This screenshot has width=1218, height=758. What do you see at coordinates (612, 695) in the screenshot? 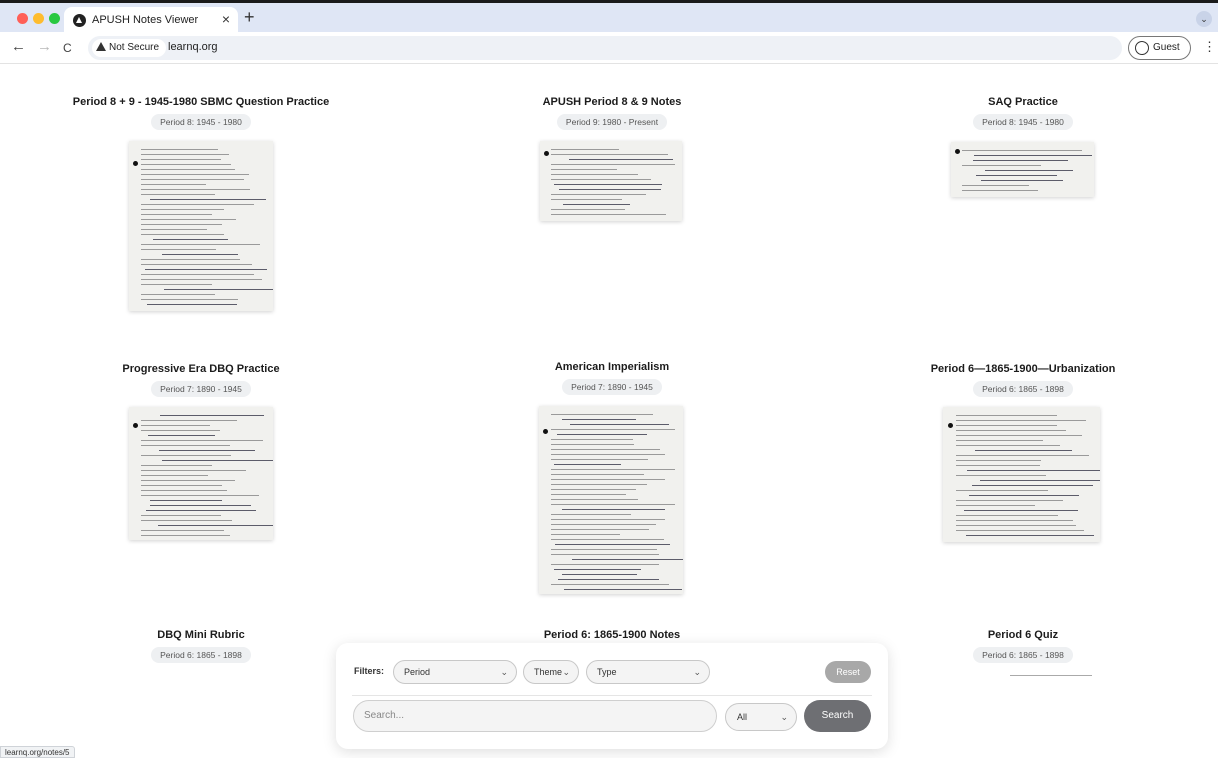
I see `divider` at bounding box center [612, 695].